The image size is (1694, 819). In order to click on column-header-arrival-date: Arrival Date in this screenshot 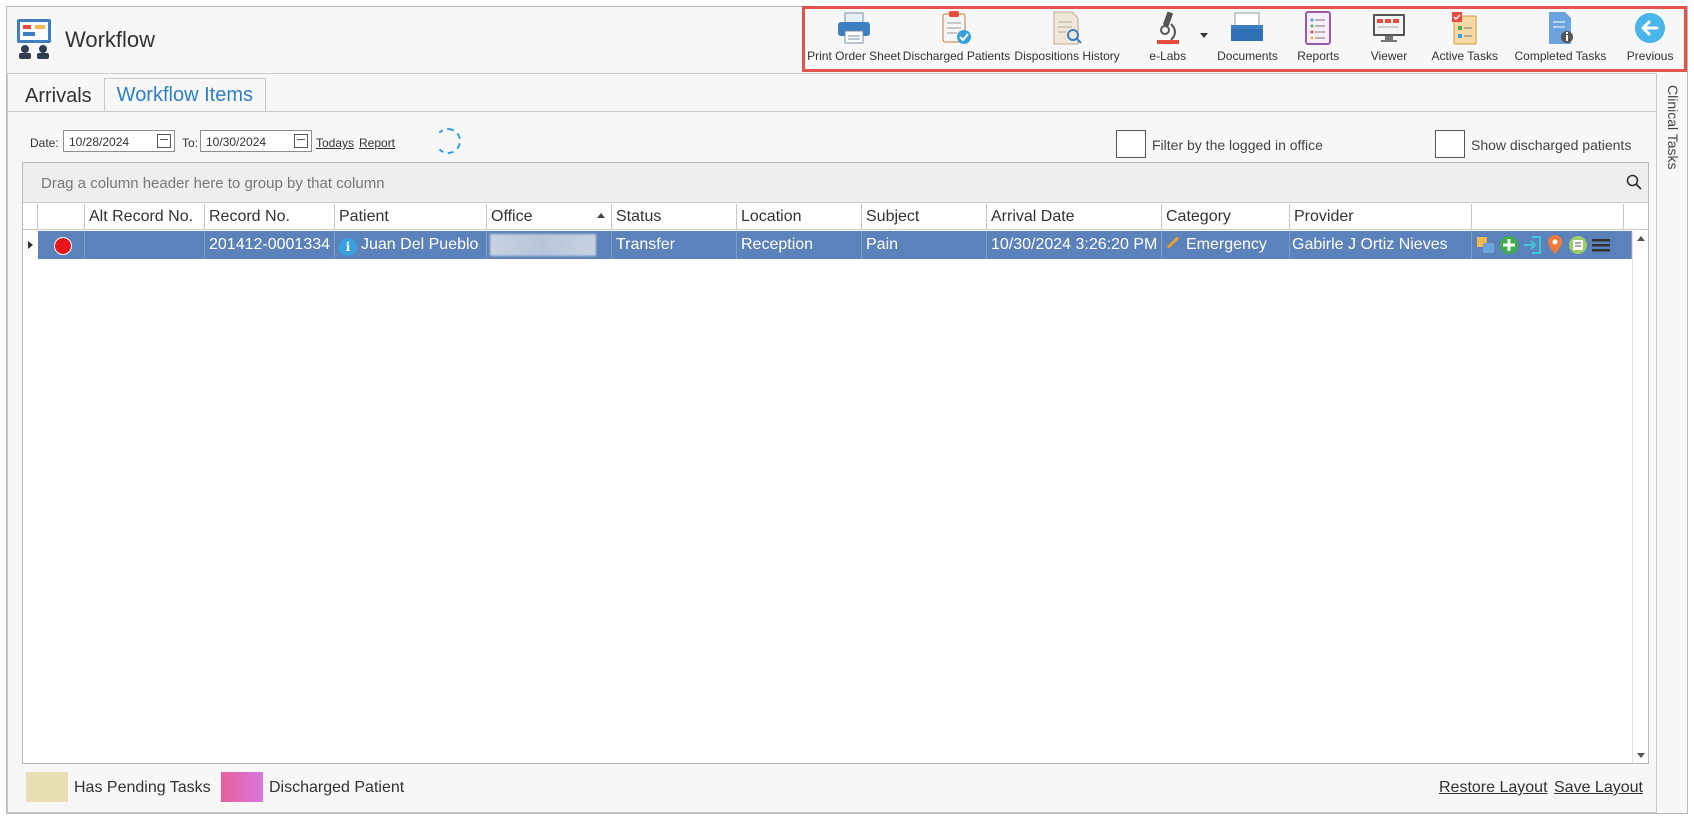, I will do `click(1074, 217)`.